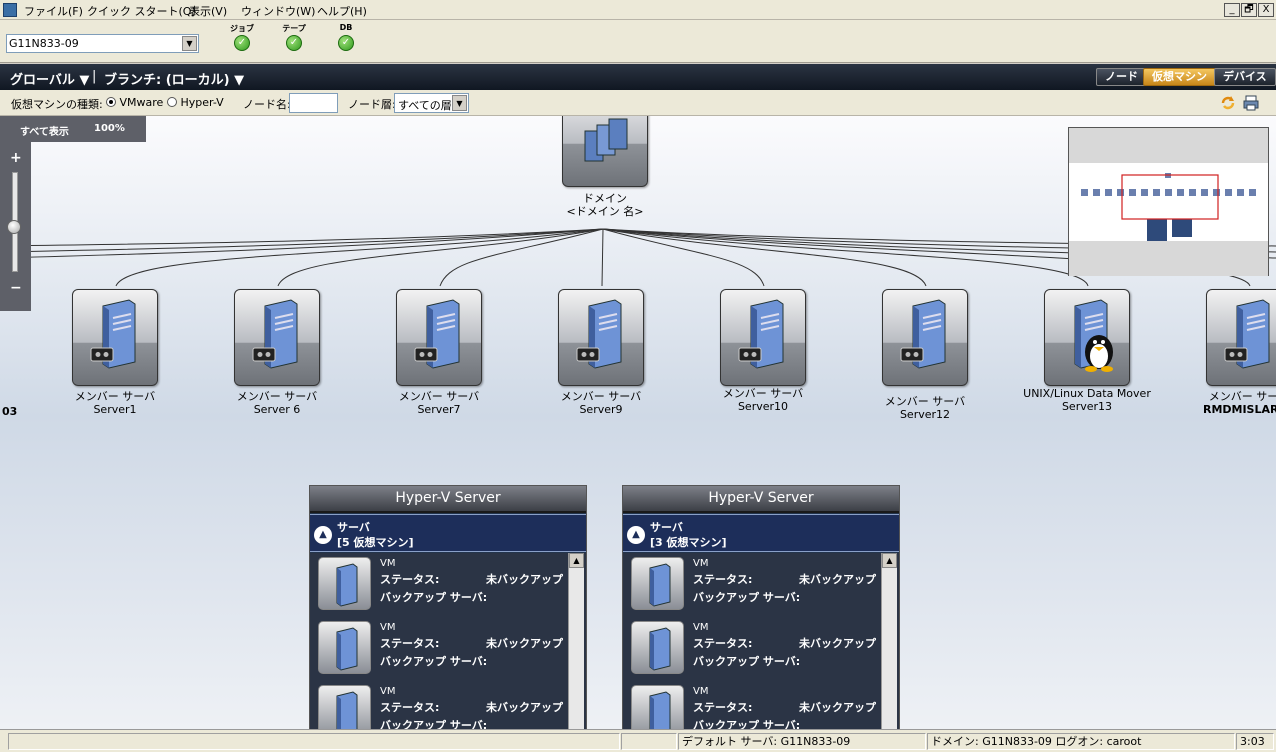  Describe the element at coordinates (174, 78) in the screenshot. I see `branch-dropdown: ブランチ: (ローカル) ▼` at that location.